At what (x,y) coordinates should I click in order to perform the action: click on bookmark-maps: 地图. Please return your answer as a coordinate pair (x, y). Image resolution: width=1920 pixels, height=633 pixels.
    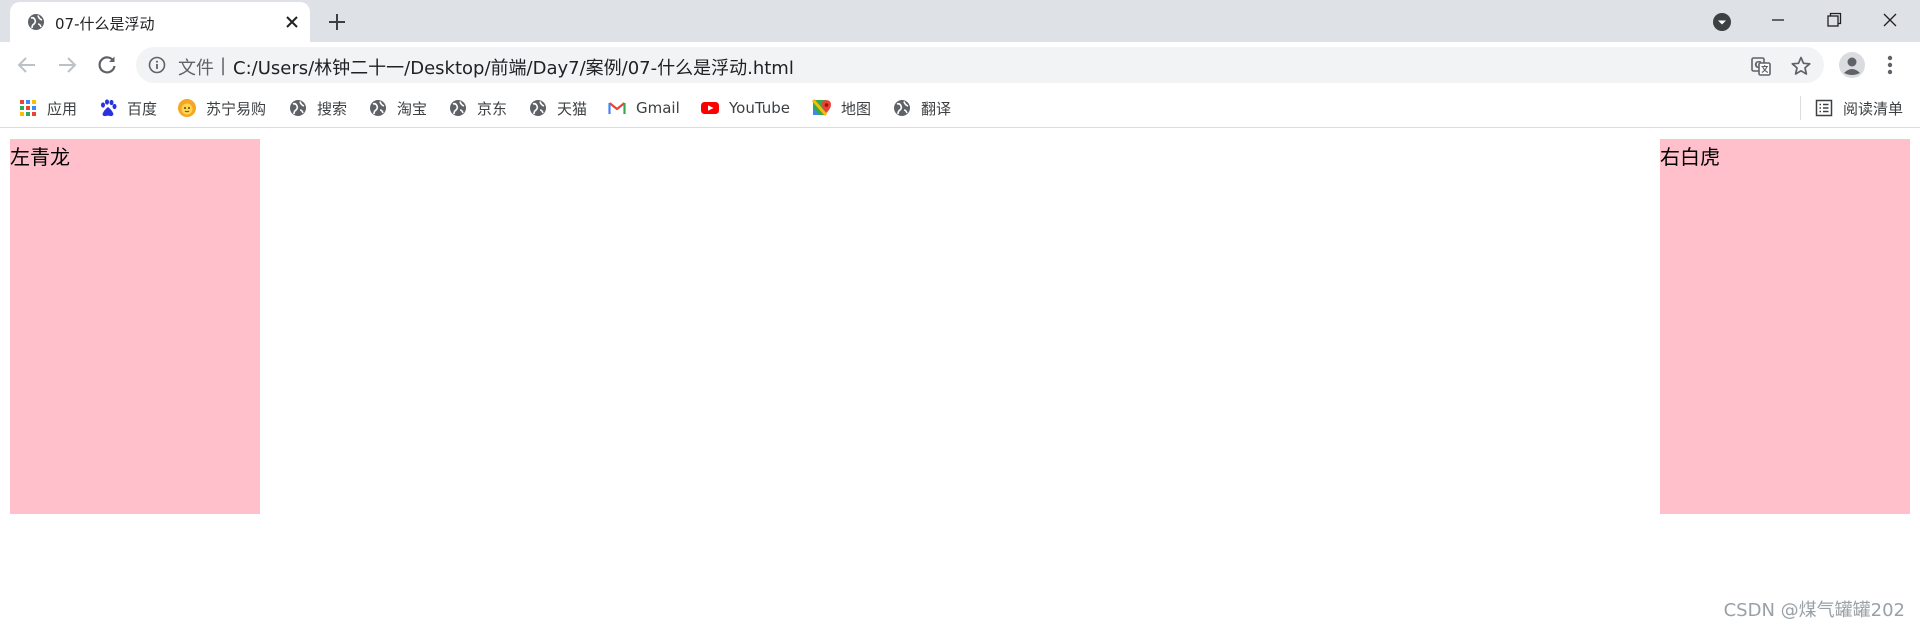
    Looking at the image, I should click on (841, 108).